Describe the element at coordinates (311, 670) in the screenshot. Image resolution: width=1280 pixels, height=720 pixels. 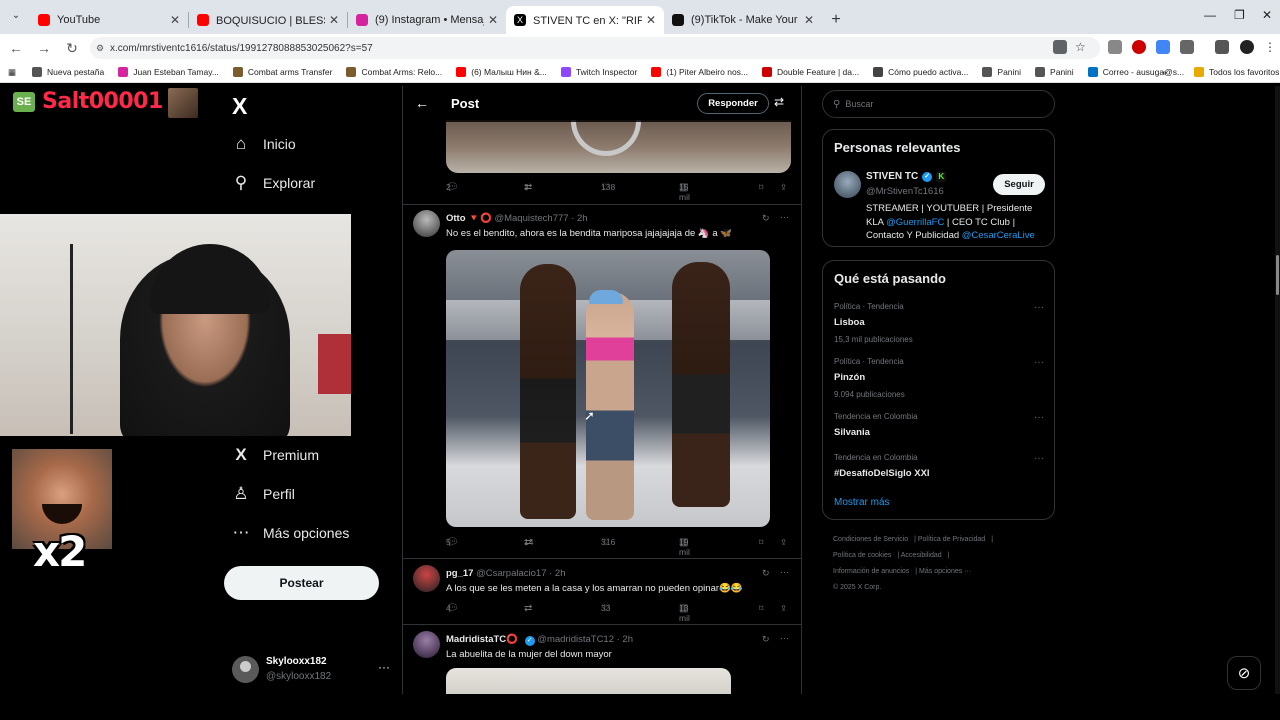
I see `account-switcher: Skylooxx182 @skylooxx182 ···` at that location.